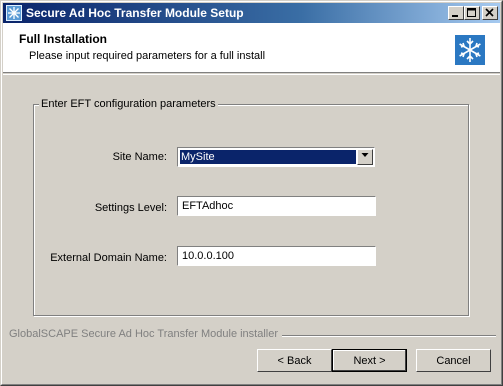  I want to click on settings-level-input, so click(276, 206).